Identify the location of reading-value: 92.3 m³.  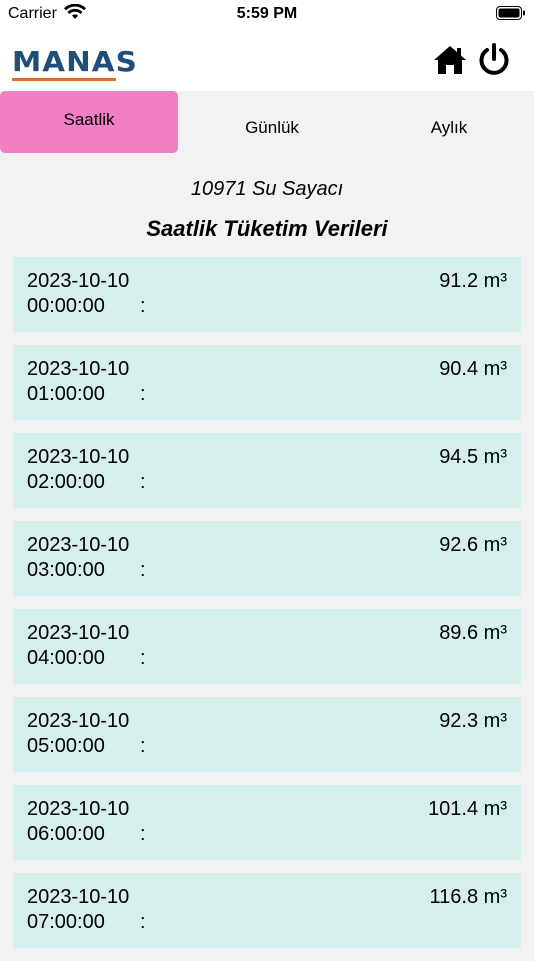
(473, 721).